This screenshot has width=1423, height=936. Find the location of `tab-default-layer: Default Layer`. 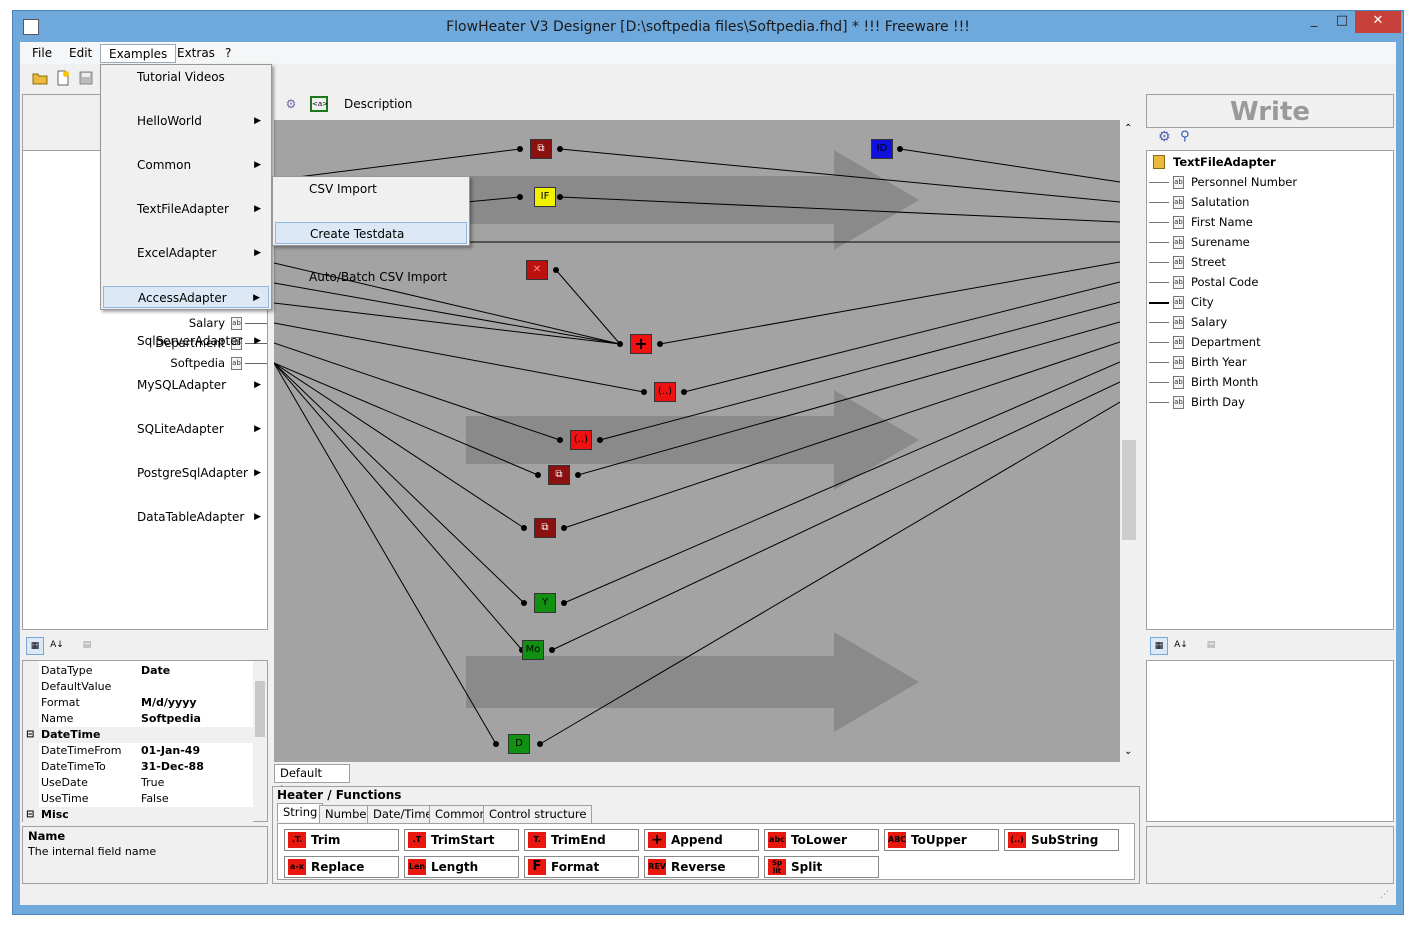

tab-default-layer: Default Layer is located at coordinates (312, 780).